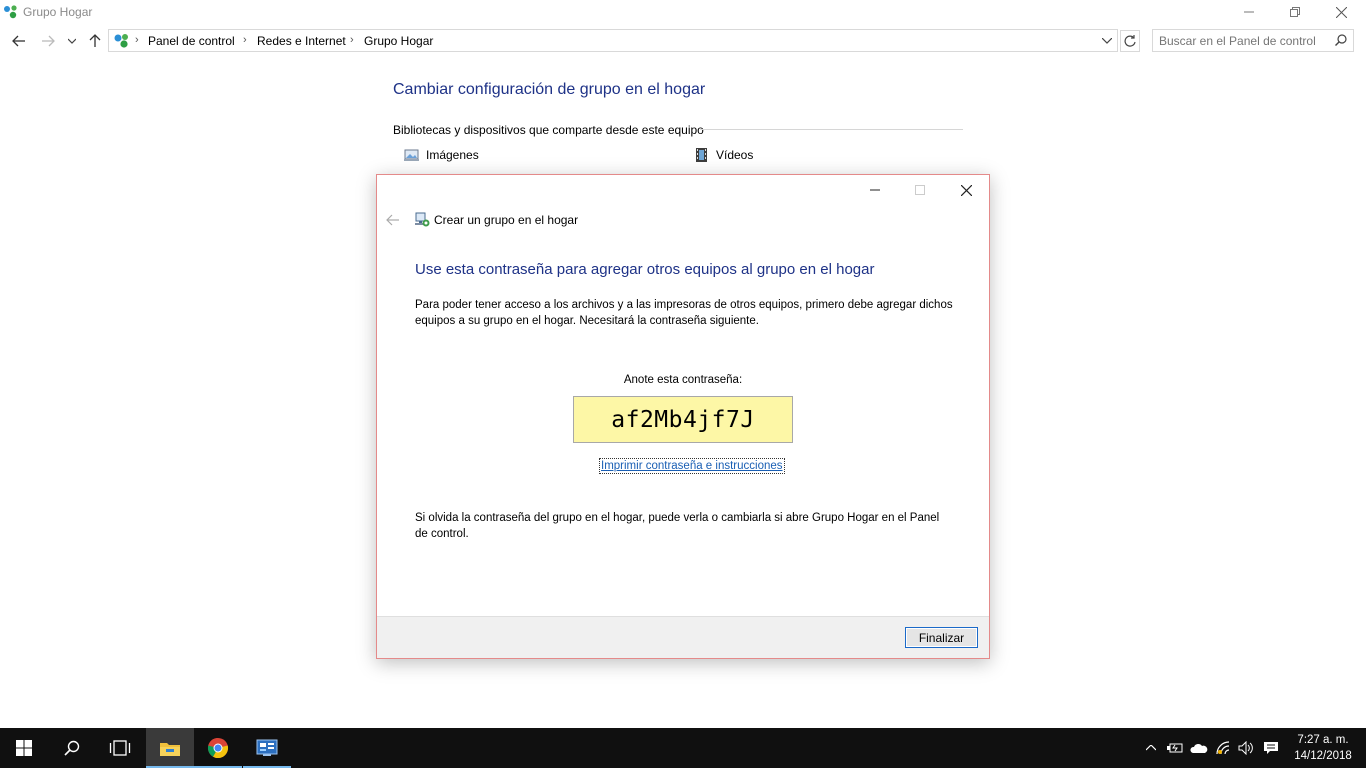  I want to click on onedrive-icon, so click(1199, 748).